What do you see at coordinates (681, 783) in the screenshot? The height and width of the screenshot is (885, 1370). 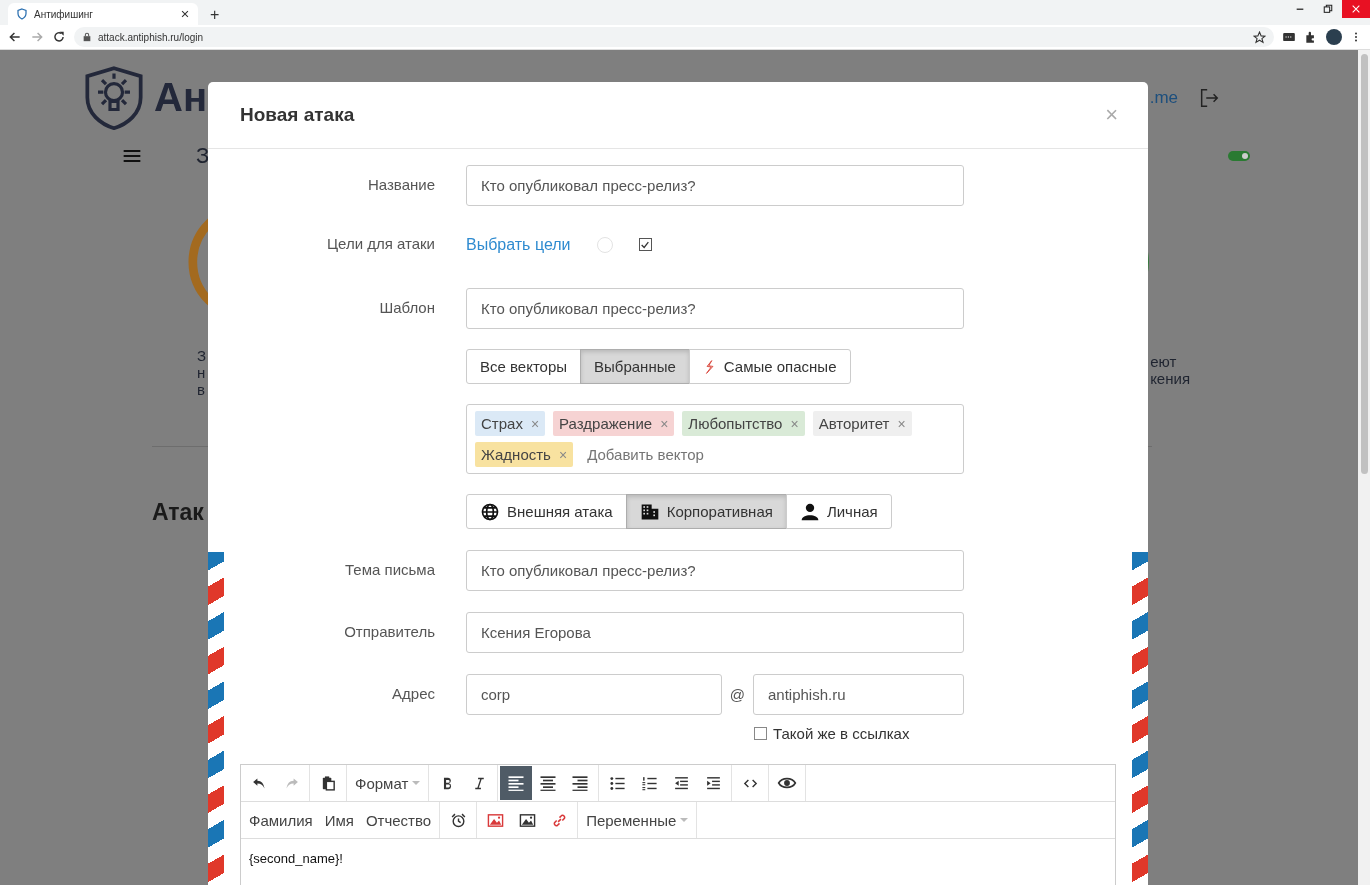 I see `outdent-icon` at bounding box center [681, 783].